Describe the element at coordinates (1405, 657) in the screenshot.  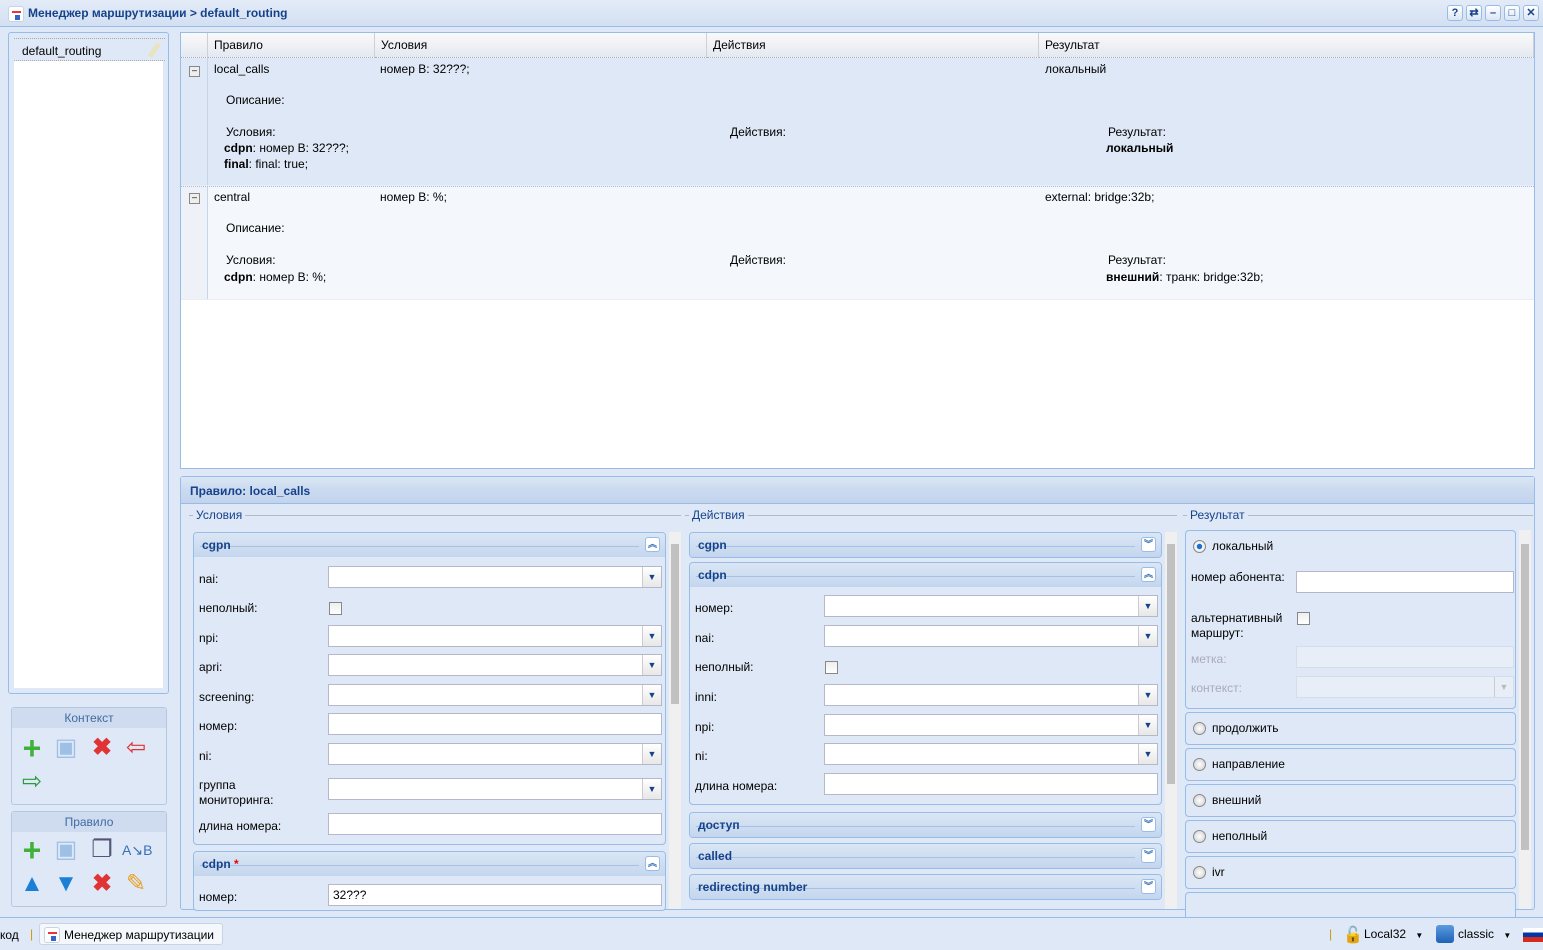
I see `tag-input` at that location.